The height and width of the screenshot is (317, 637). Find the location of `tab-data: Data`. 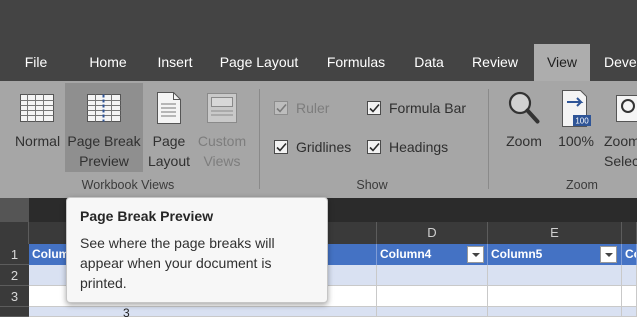

tab-data: Data is located at coordinates (429, 62).